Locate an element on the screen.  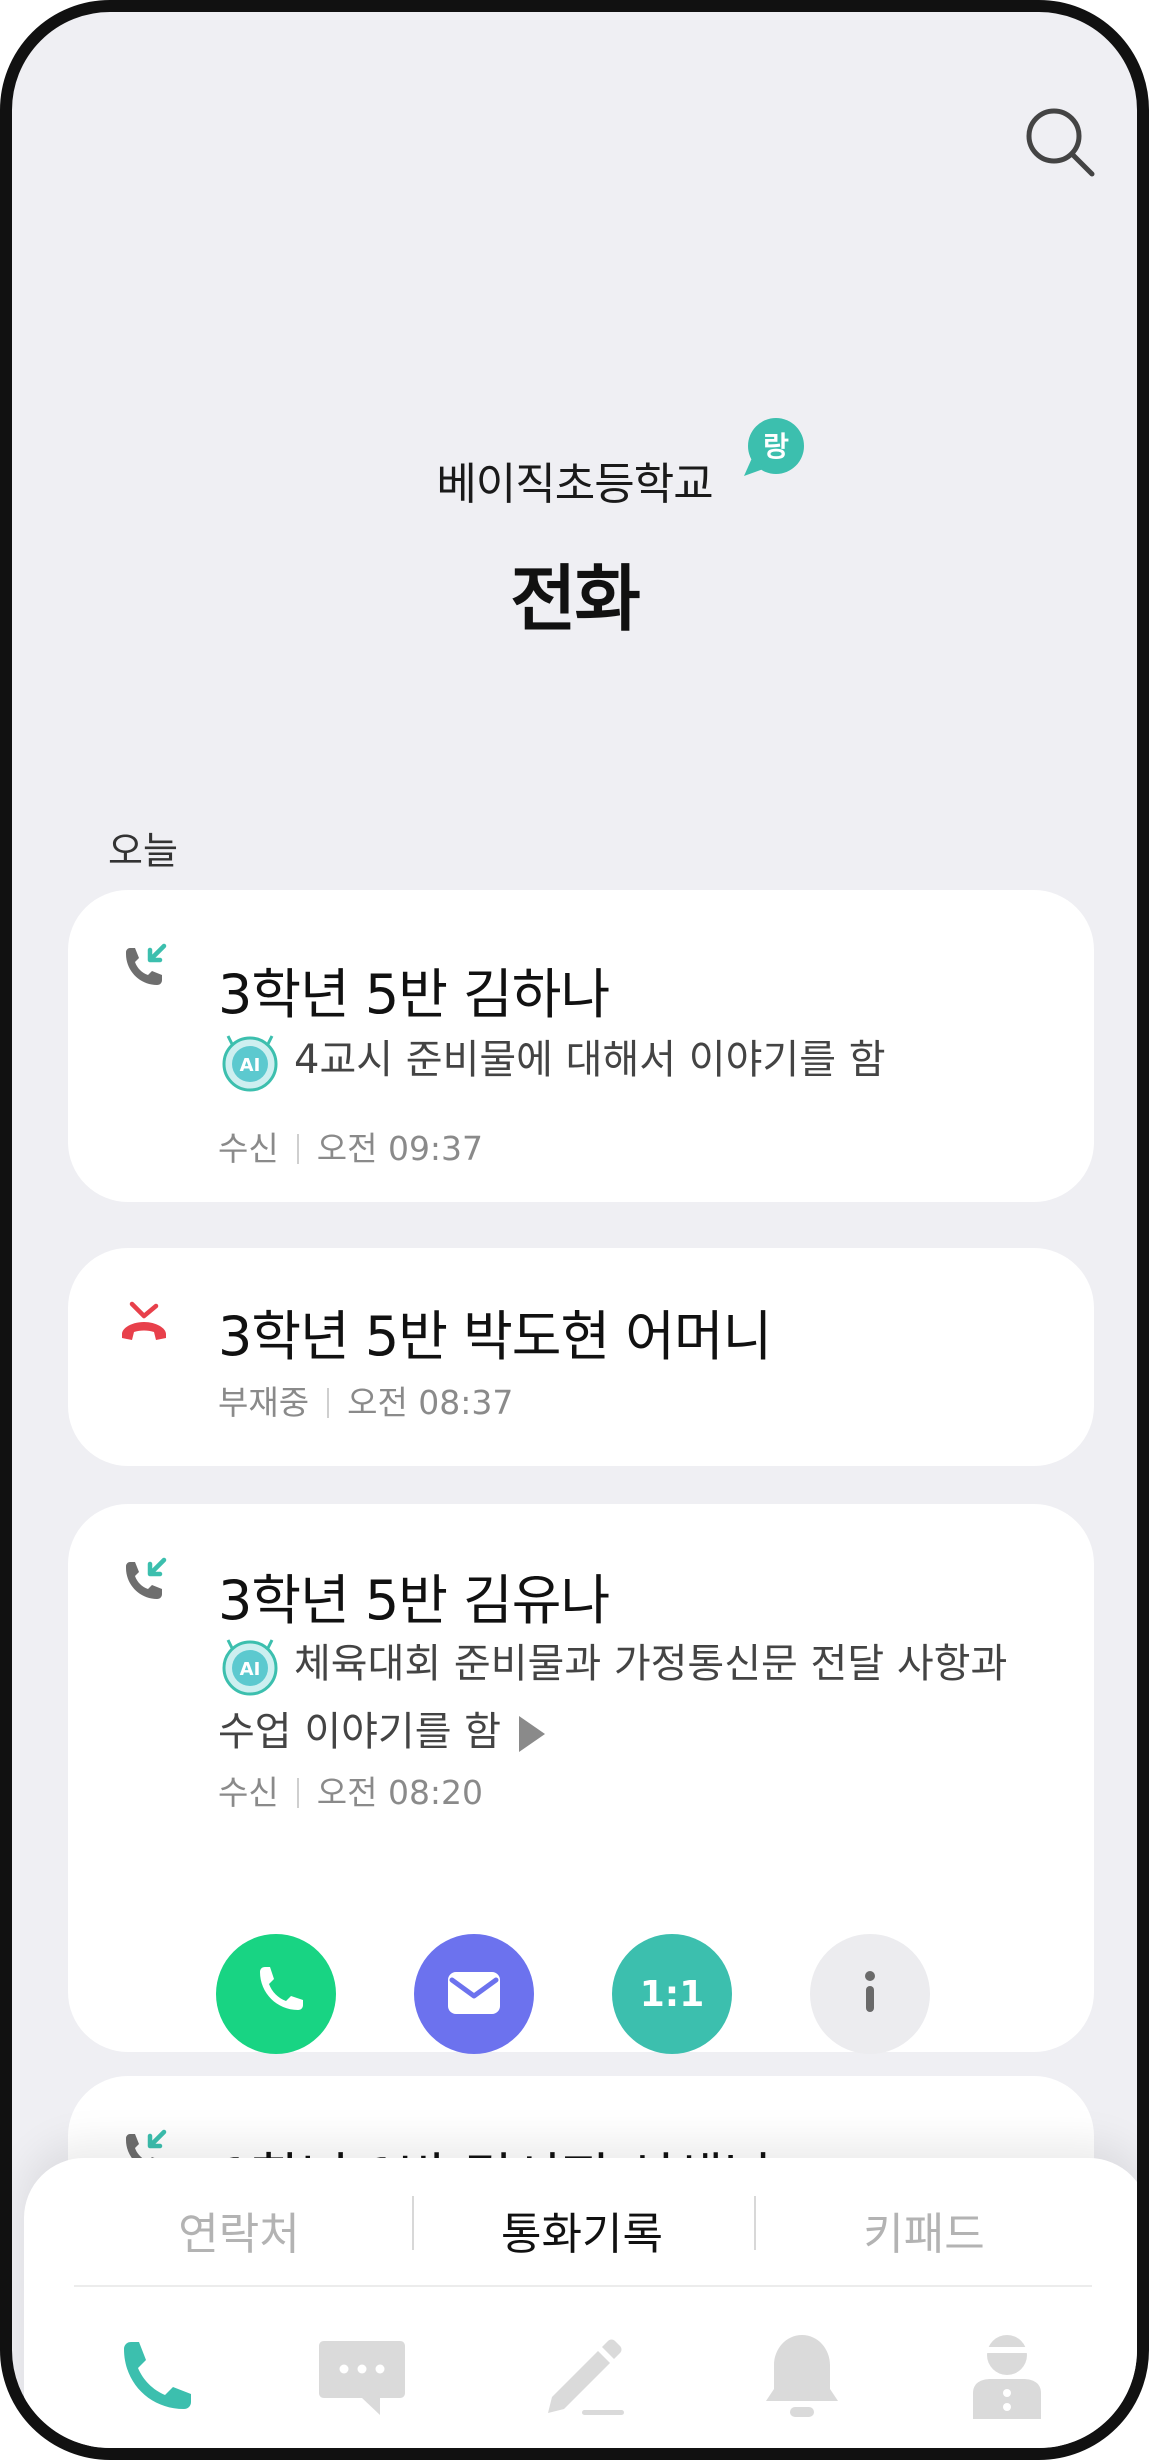
call-summary: AI 4교시 준비물에 대해서 이야기를 함 is located at coordinates (628, 1060).